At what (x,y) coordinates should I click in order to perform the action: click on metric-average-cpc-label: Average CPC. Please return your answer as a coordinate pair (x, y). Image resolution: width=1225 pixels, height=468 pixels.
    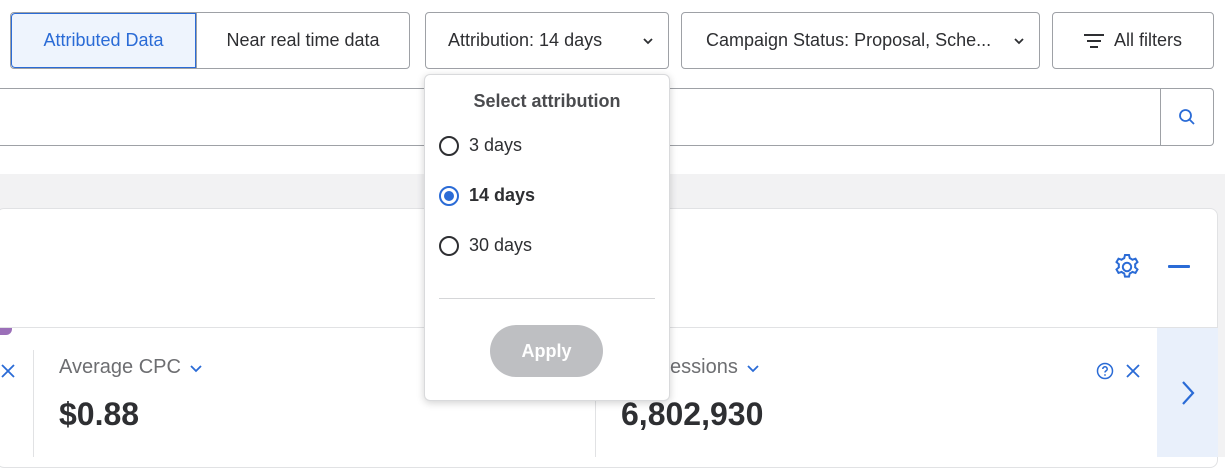
    Looking at the image, I should click on (131, 367).